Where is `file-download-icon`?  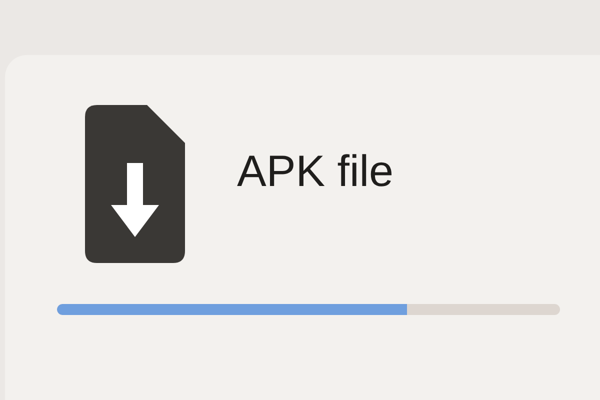
file-download-icon is located at coordinates (135, 184).